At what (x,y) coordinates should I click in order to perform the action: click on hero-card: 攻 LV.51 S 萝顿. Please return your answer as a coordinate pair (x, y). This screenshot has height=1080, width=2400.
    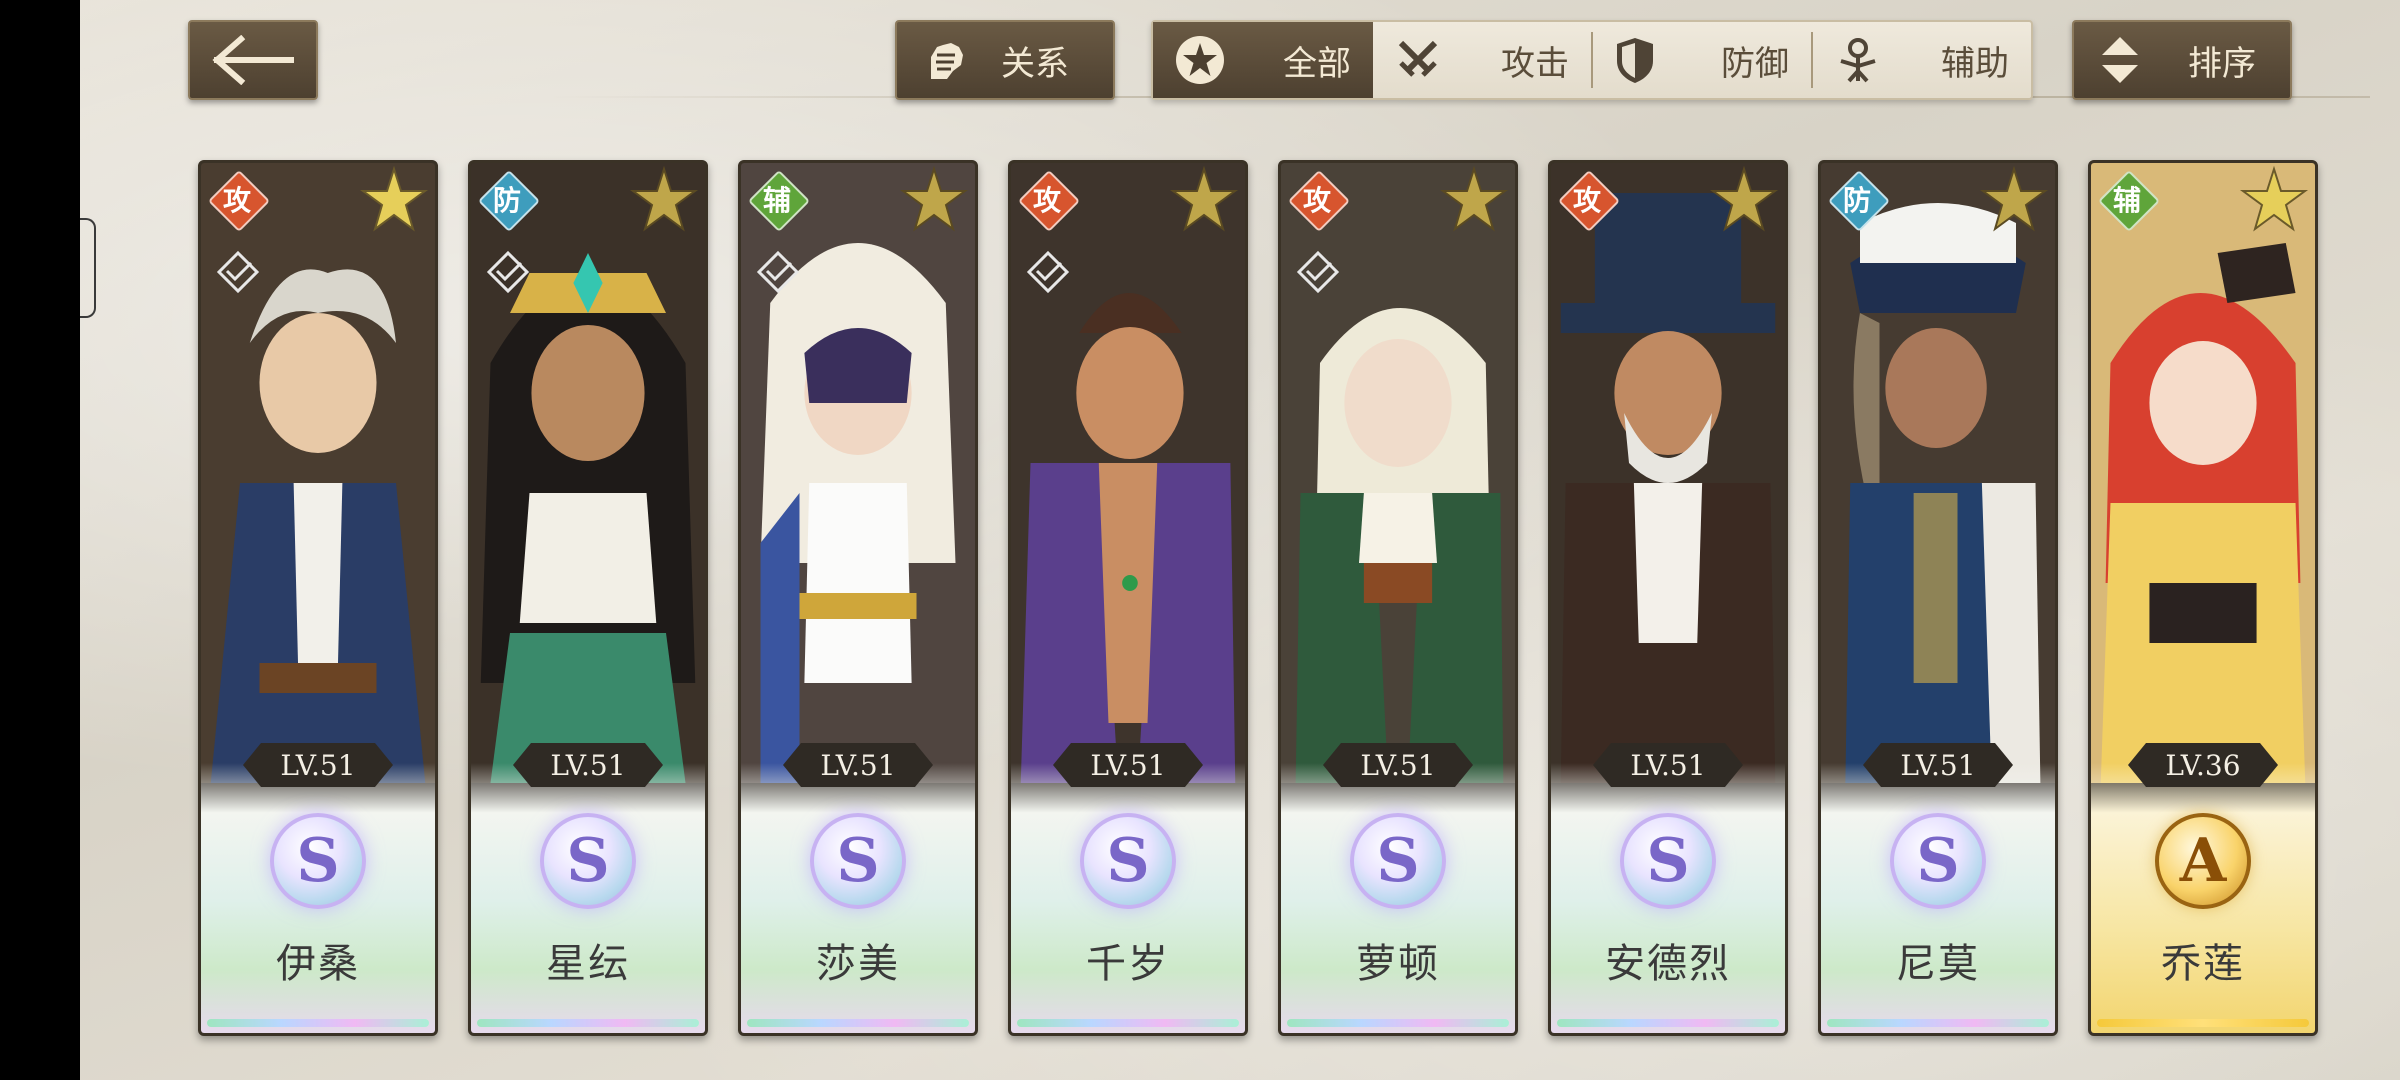
    Looking at the image, I should click on (1398, 598).